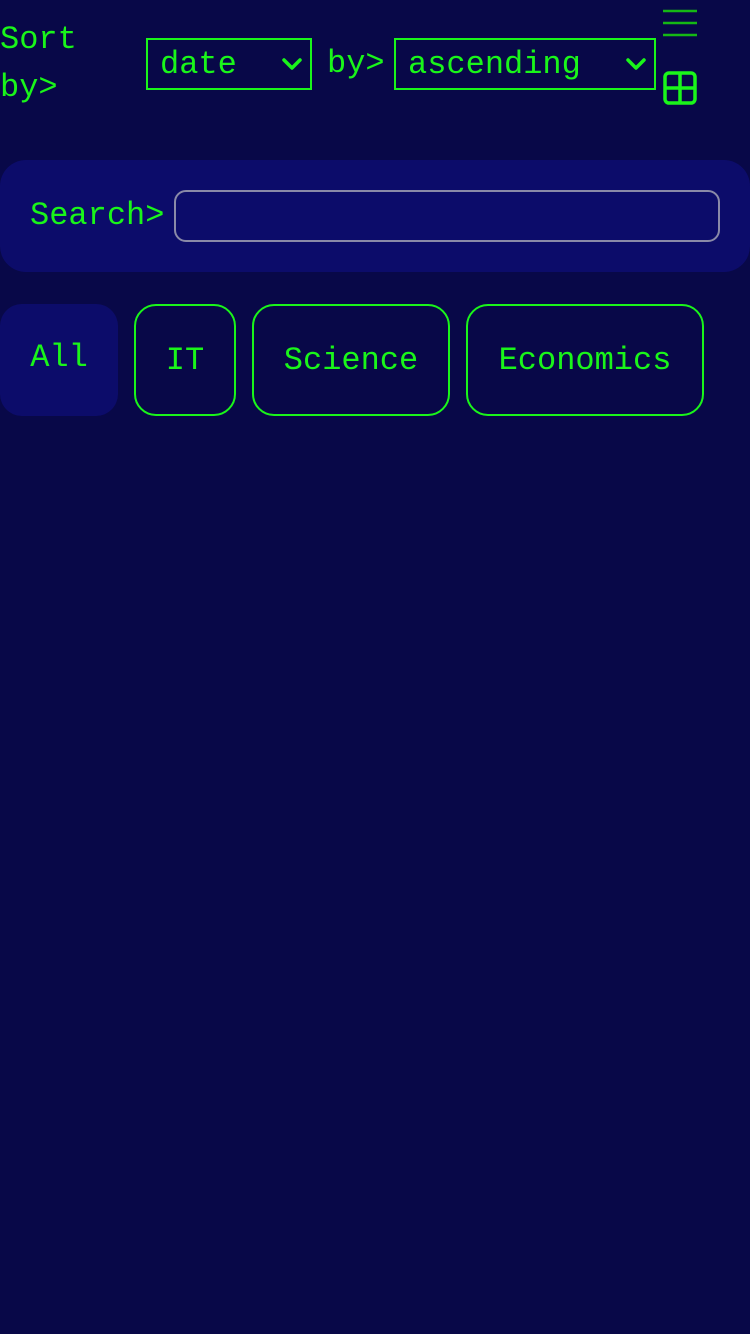 This screenshot has height=1334, width=750. Describe the element at coordinates (38, 63) in the screenshot. I see `sort-by-label: Sort by>` at that location.